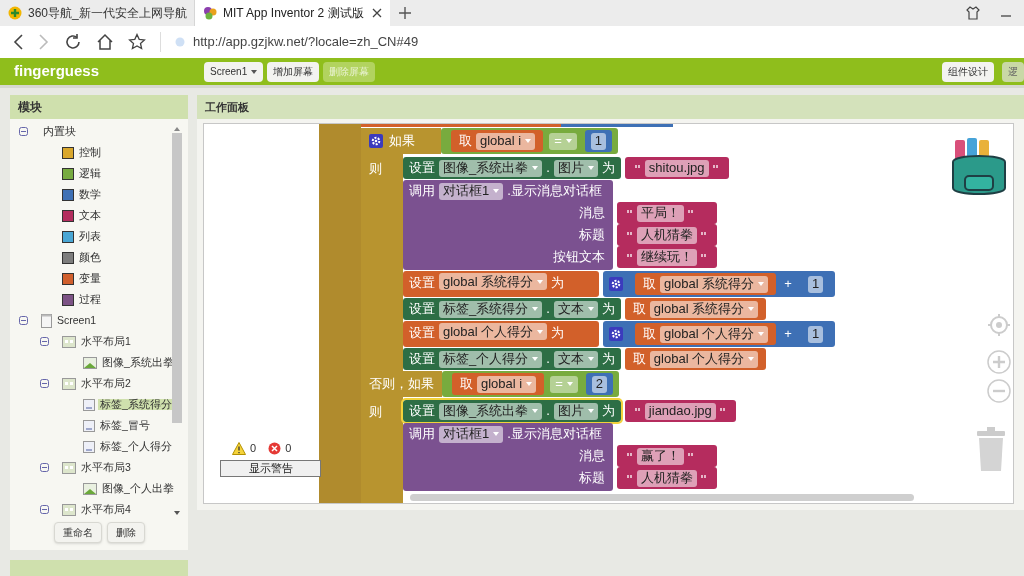  I want to click on number-value: 2, so click(599, 384).